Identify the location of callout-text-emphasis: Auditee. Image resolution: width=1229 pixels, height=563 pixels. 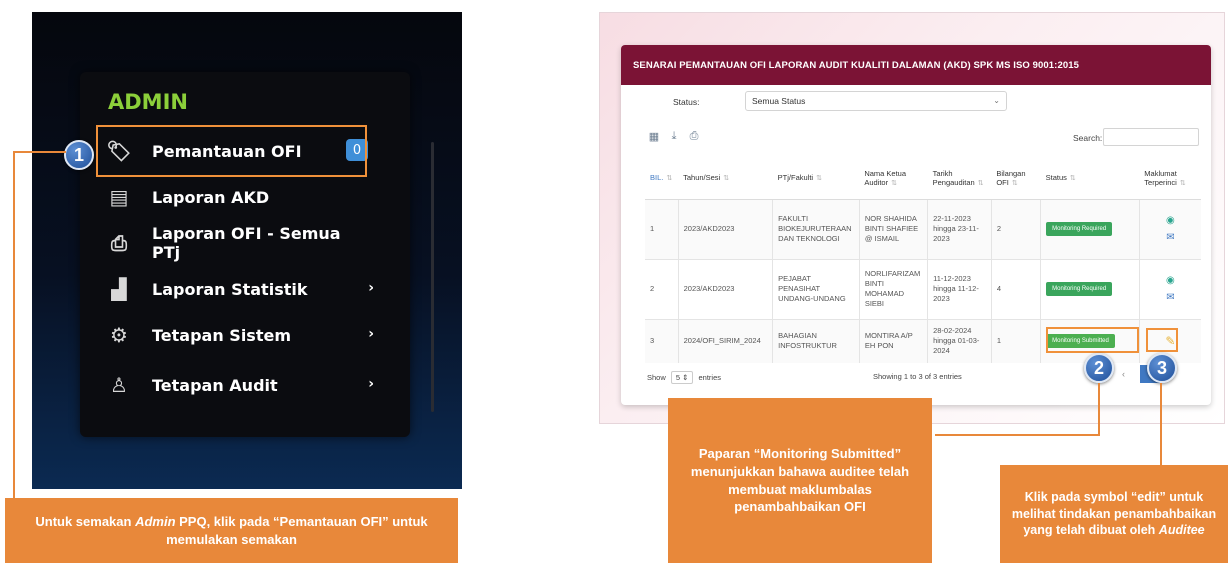
(1181, 530).